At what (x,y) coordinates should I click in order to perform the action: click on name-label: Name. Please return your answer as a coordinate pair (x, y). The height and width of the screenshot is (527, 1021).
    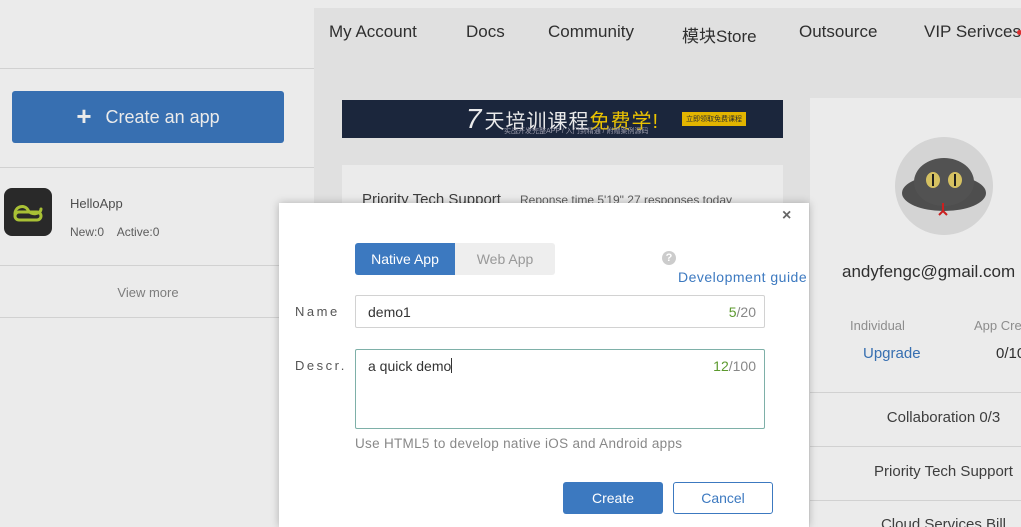
    Looking at the image, I should click on (317, 311).